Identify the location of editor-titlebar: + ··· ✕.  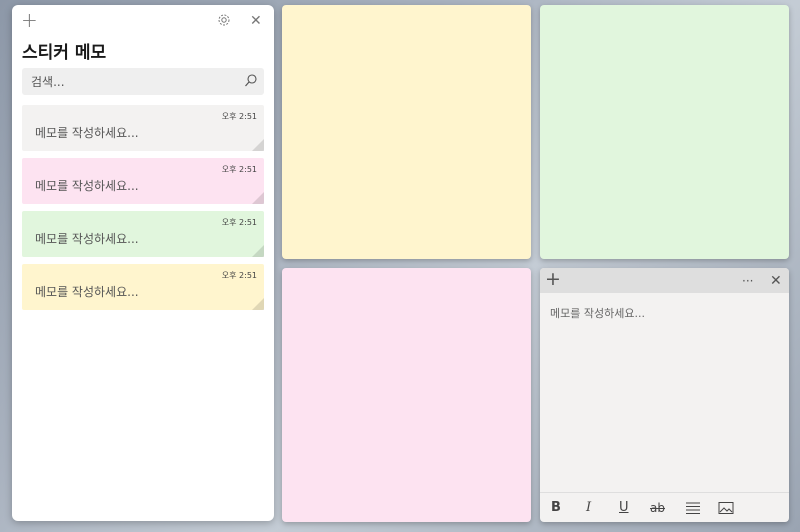
(664, 280).